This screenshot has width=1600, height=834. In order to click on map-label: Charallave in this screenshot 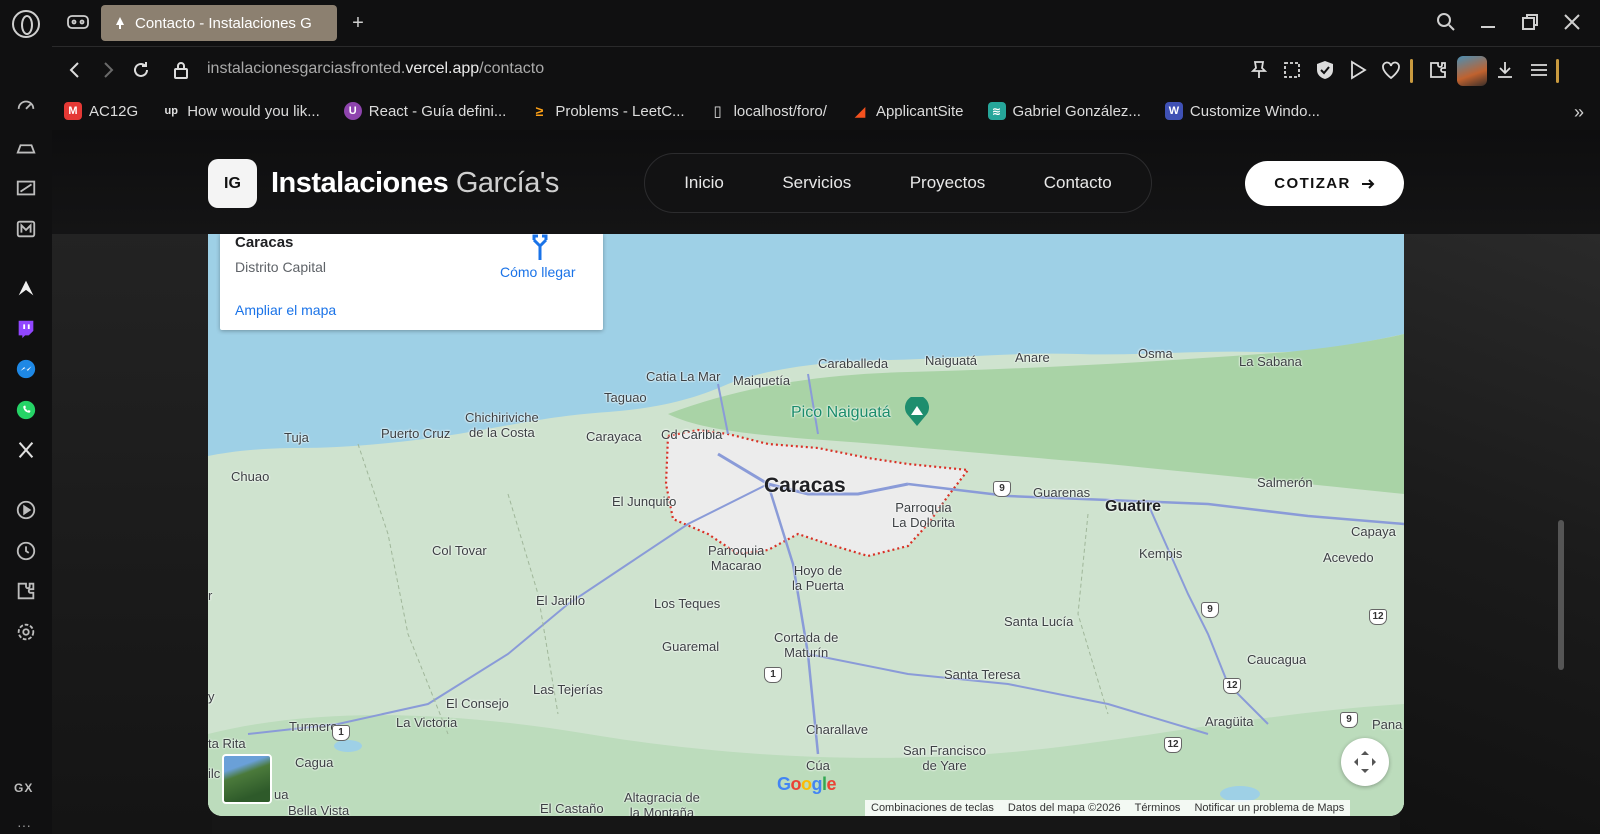, I will do `click(837, 729)`.